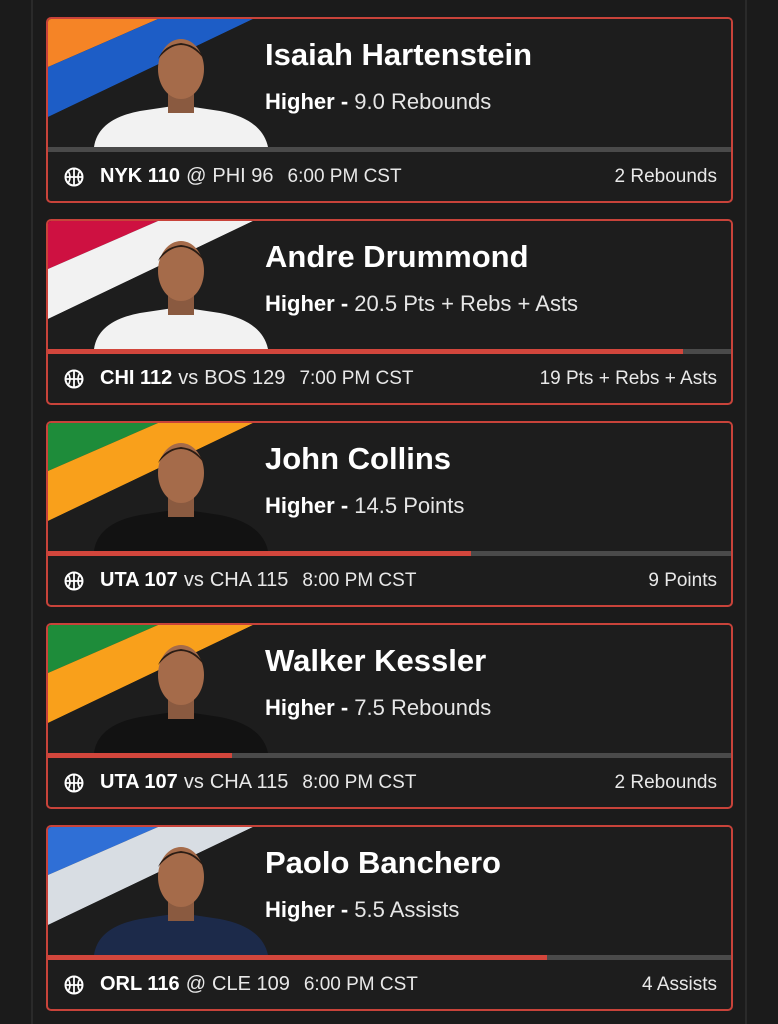 This screenshot has width=778, height=1024. I want to click on game-info: ORL 116 @ CLE 109 6:00 PM CST 4 Assists, so click(389, 984).